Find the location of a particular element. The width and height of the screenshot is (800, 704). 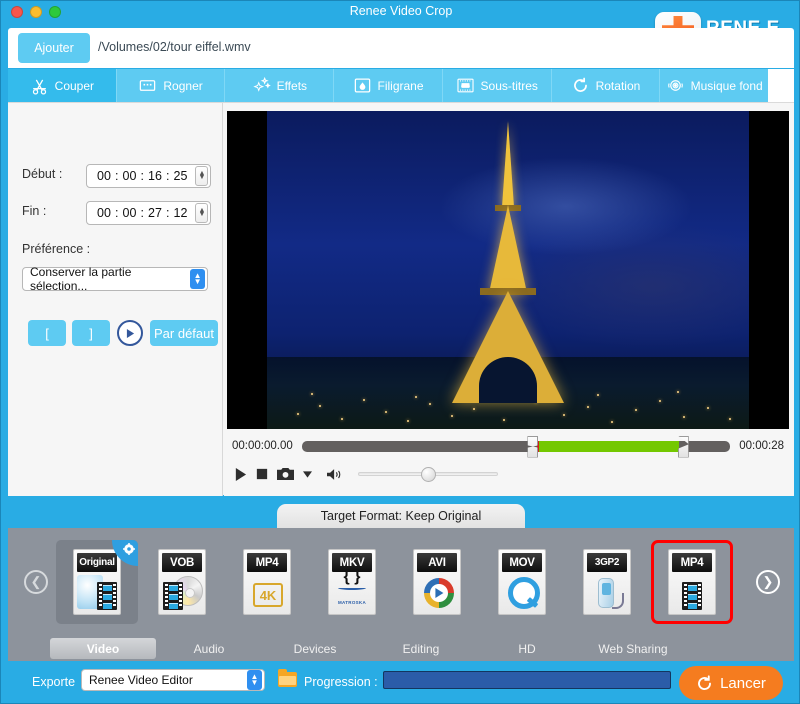

tab-musique-fond-label: Musique fond is located at coordinates (726, 85).